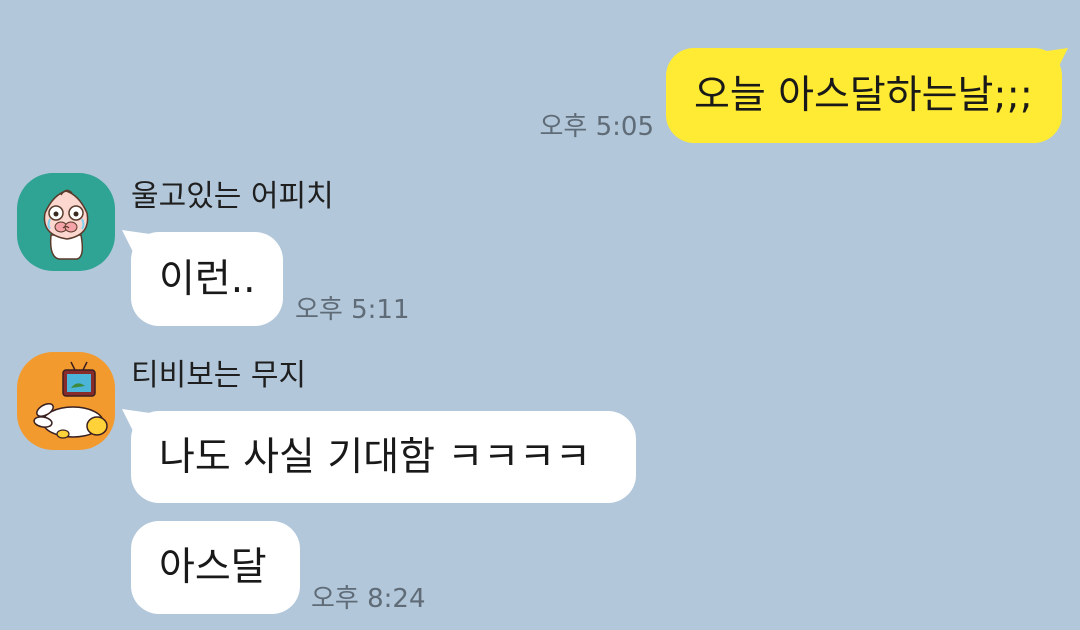  I want to click on sender-name: 티비보는 무지, so click(219, 375).